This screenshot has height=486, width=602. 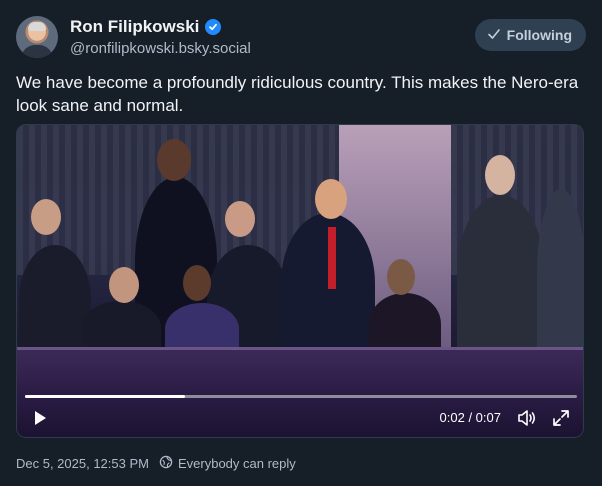 I want to click on video-progress-fill, so click(x=105, y=396).